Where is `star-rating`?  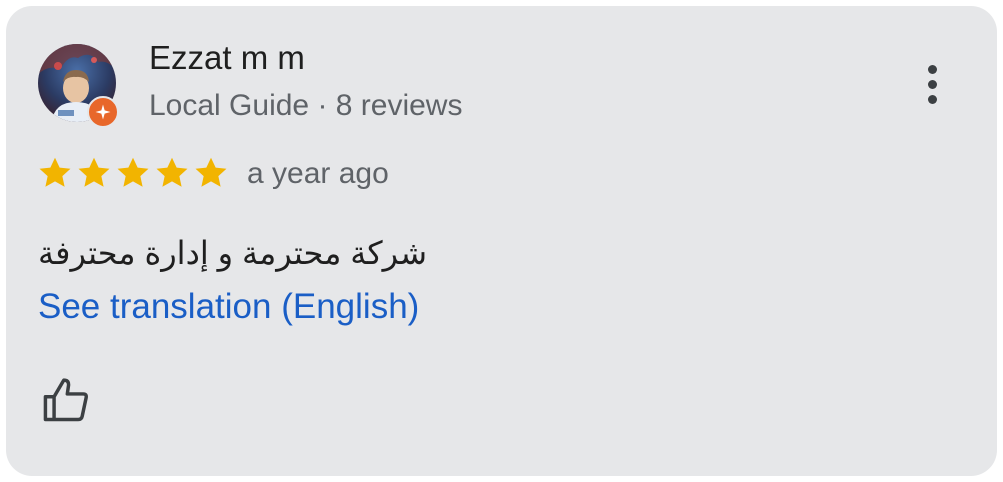
star-rating is located at coordinates (133, 173).